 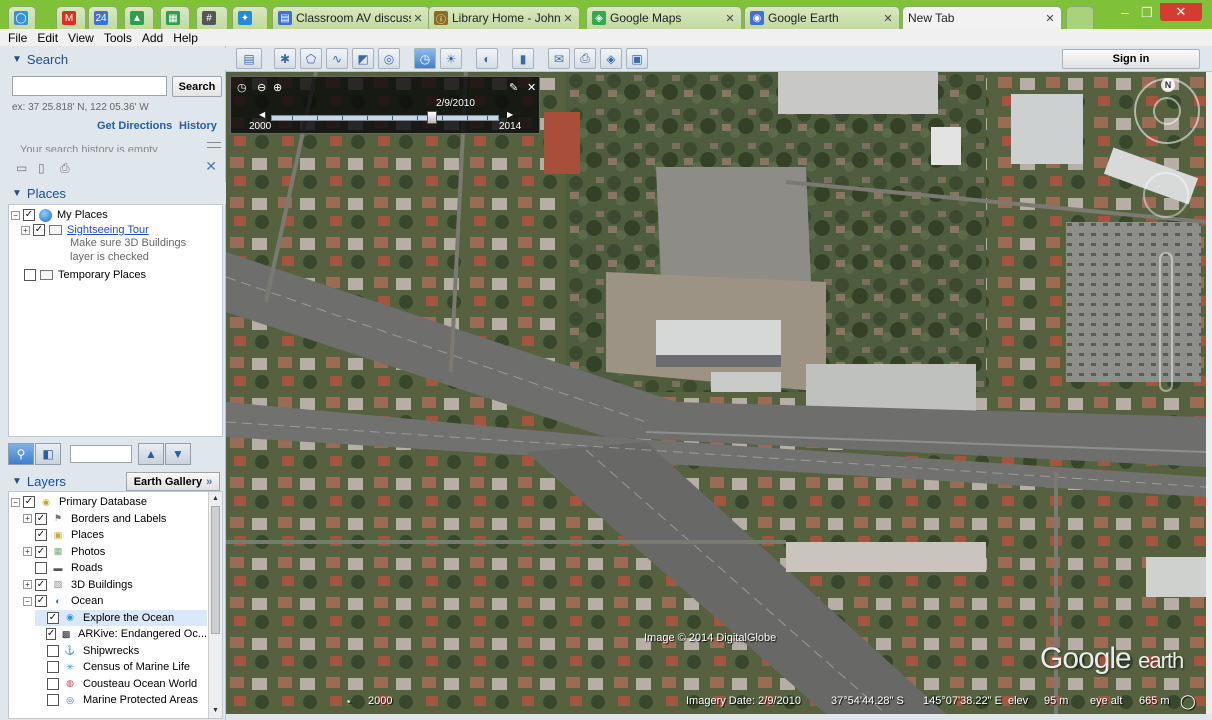 What do you see at coordinates (363, 58) in the screenshot?
I see `image-overlay-icon: ◩` at bounding box center [363, 58].